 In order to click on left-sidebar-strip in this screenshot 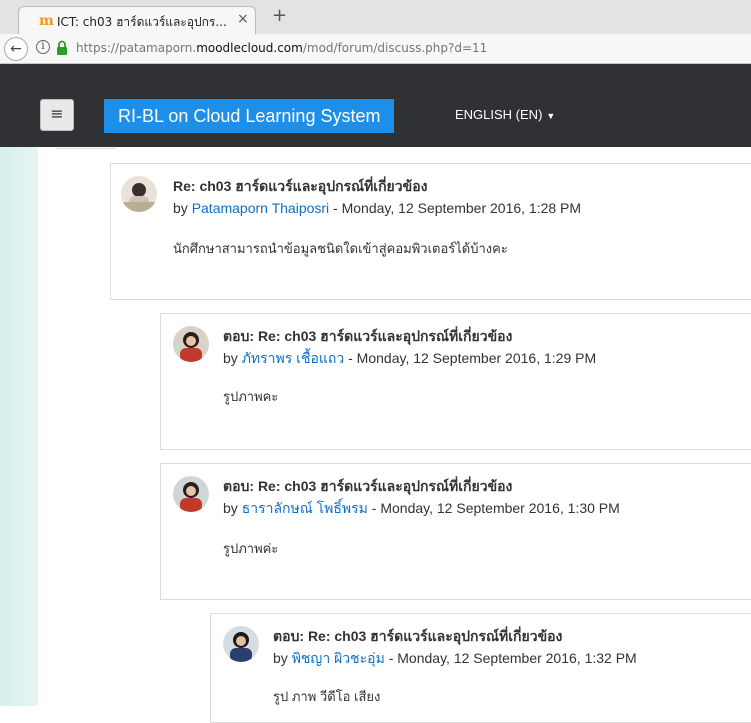, I will do `click(19, 426)`.